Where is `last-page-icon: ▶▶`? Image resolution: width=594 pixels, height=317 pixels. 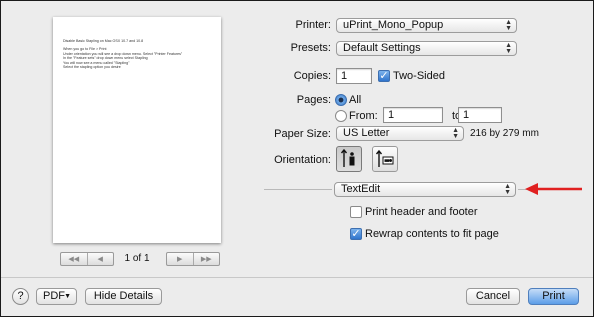 last-page-icon: ▶▶ is located at coordinates (206, 259).